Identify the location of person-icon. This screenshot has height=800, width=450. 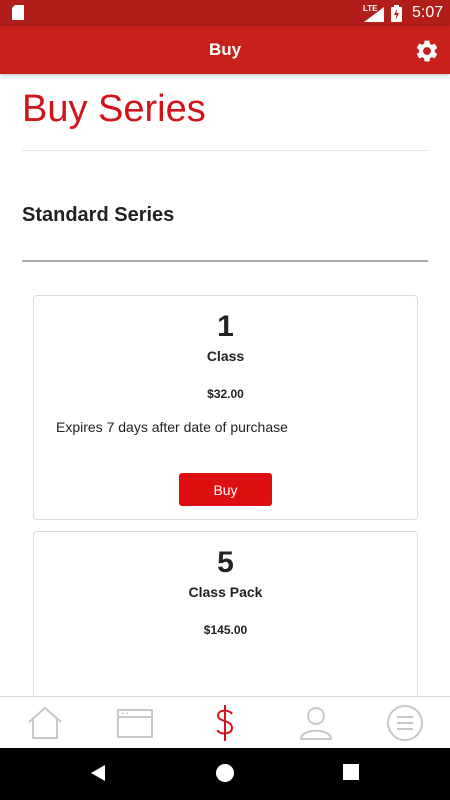
(316, 723).